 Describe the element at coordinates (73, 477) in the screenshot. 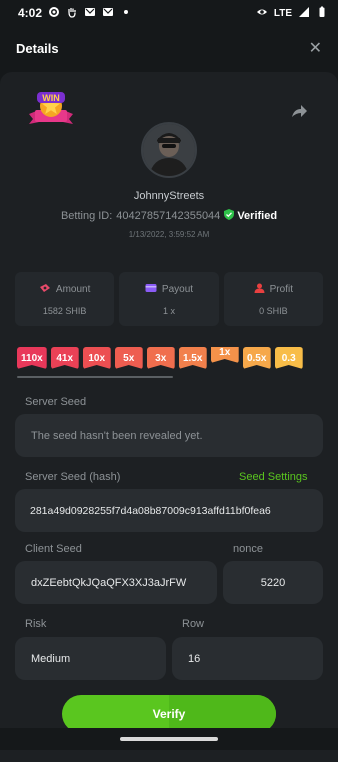

I see `server-seed-hash-label: Server Seed (hash)` at that location.